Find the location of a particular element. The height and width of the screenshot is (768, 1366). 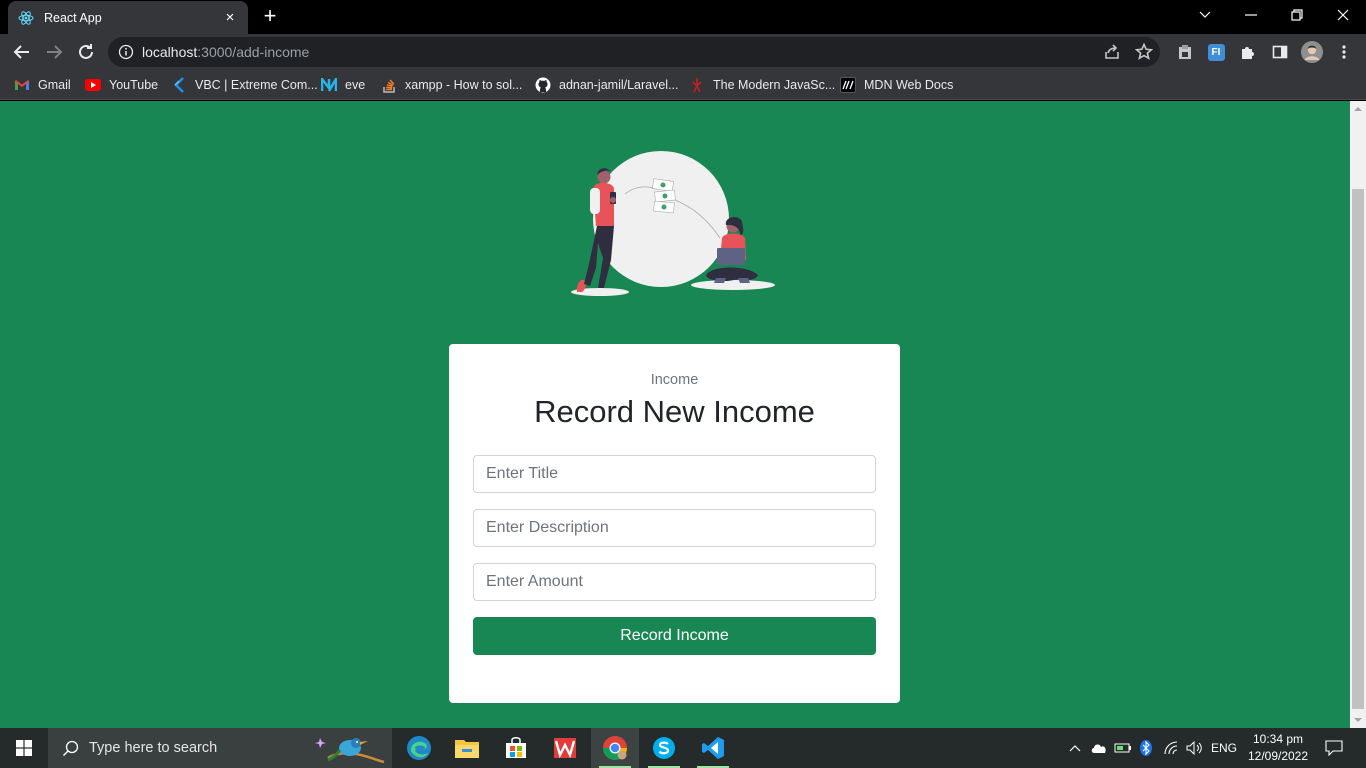

github-icon is located at coordinates (543, 85).